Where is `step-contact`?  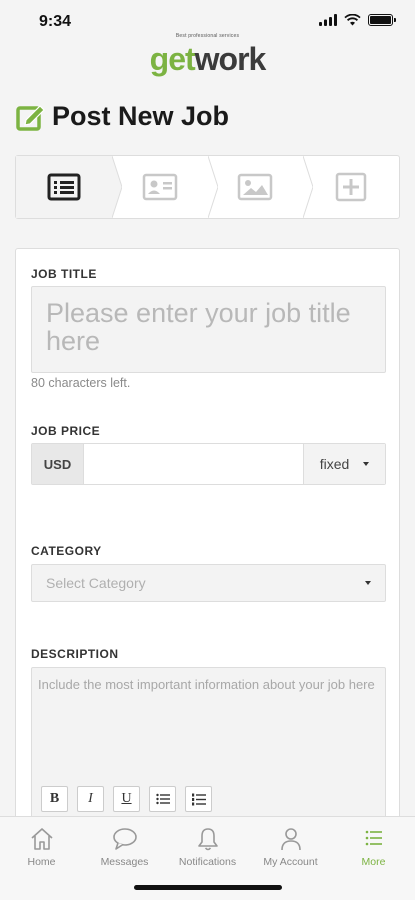
step-contact is located at coordinates (165, 187).